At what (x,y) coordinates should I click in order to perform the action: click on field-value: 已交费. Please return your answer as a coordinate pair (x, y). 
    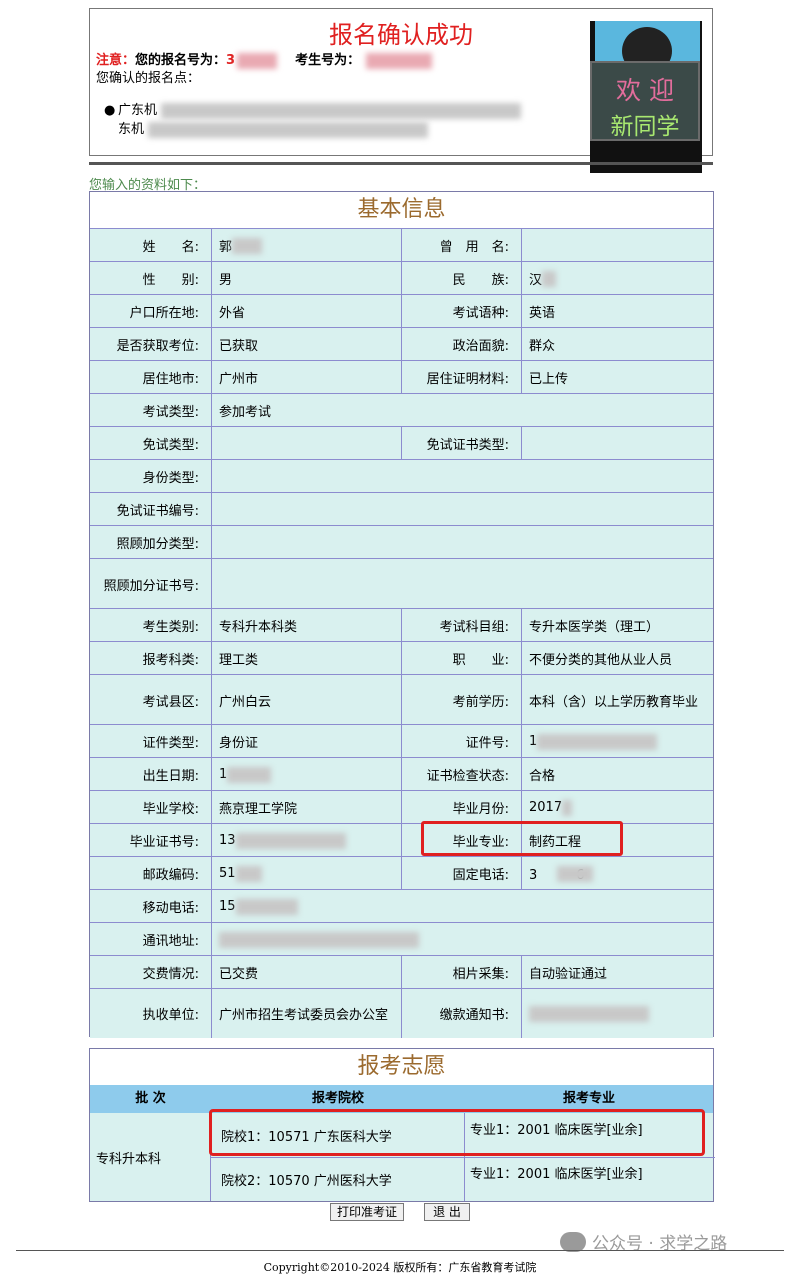
    Looking at the image, I should click on (306, 972).